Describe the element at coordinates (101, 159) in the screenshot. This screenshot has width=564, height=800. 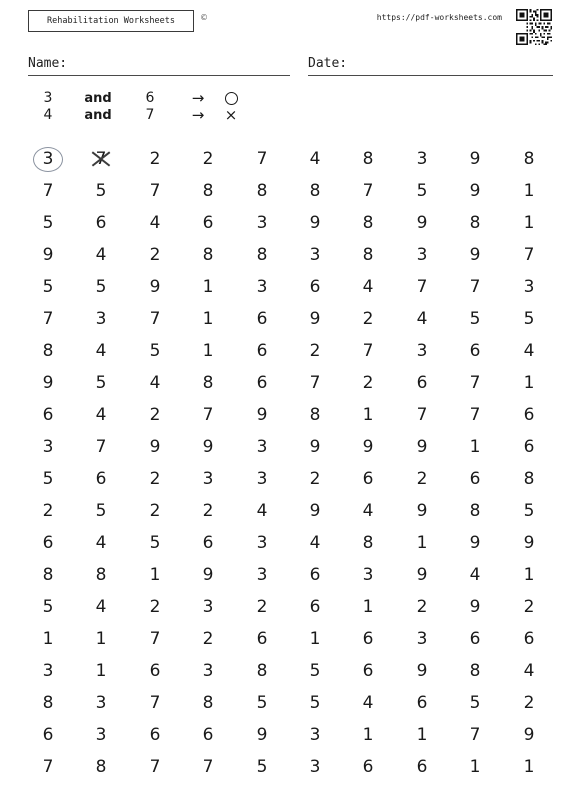
I see `digit-cell-marked-cross: 7` at that location.